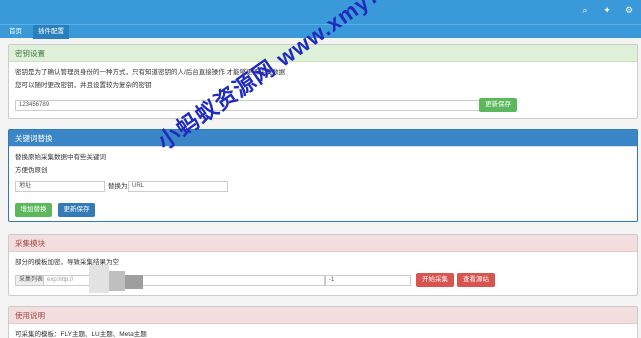 This screenshot has width=641, height=338. What do you see at coordinates (323, 243) in the screenshot?
I see `collect-panel-title: 采集模块` at bounding box center [323, 243].